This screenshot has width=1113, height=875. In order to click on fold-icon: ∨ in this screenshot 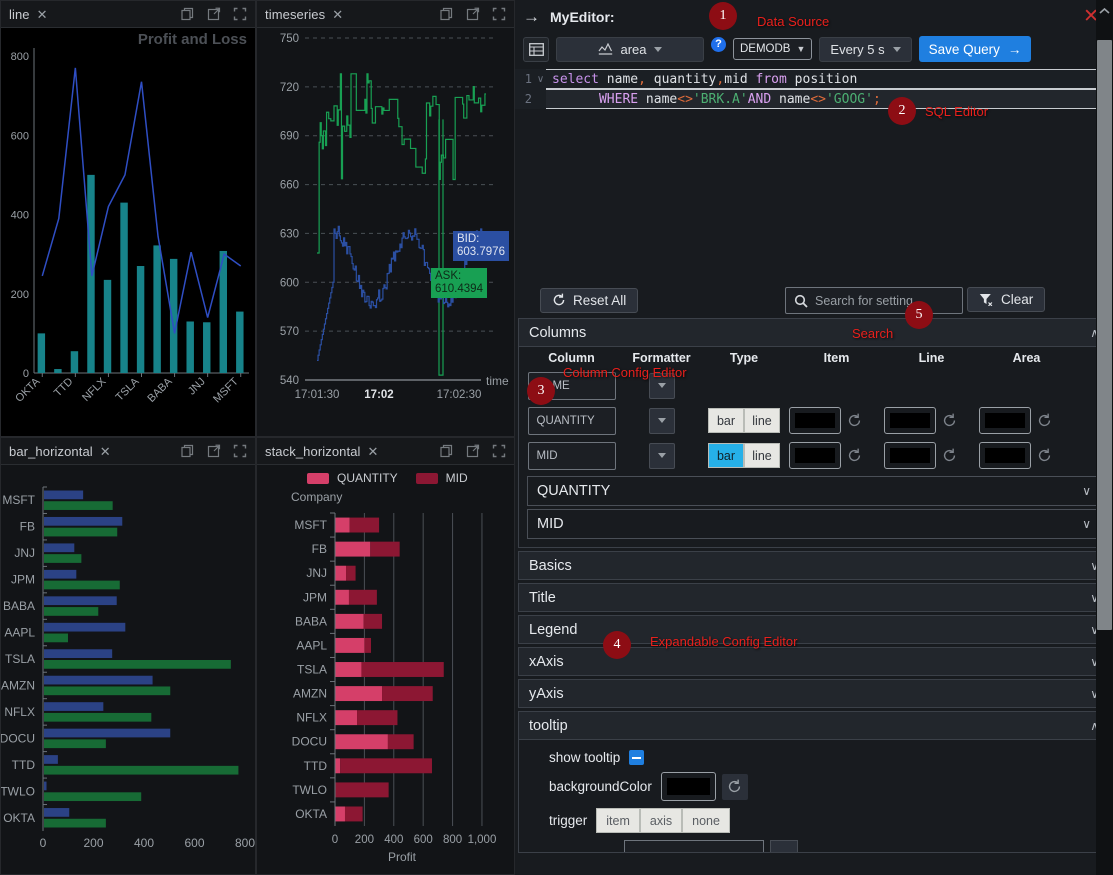, I will do `click(540, 79)`.